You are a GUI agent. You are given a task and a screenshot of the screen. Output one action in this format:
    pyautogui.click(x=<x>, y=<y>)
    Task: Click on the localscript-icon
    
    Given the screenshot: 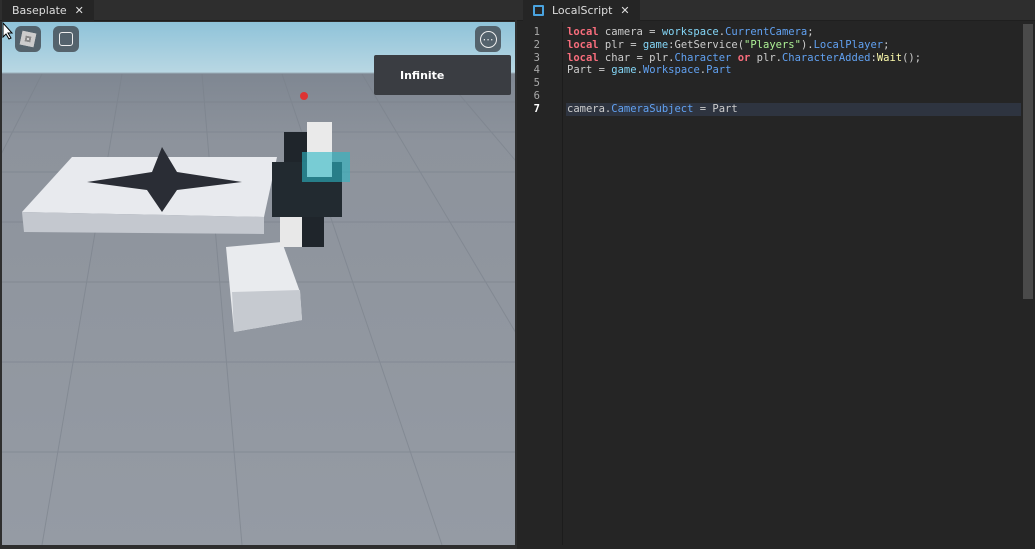 What is the action you would take?
    pyautogui.click(x=538, y=10)
    